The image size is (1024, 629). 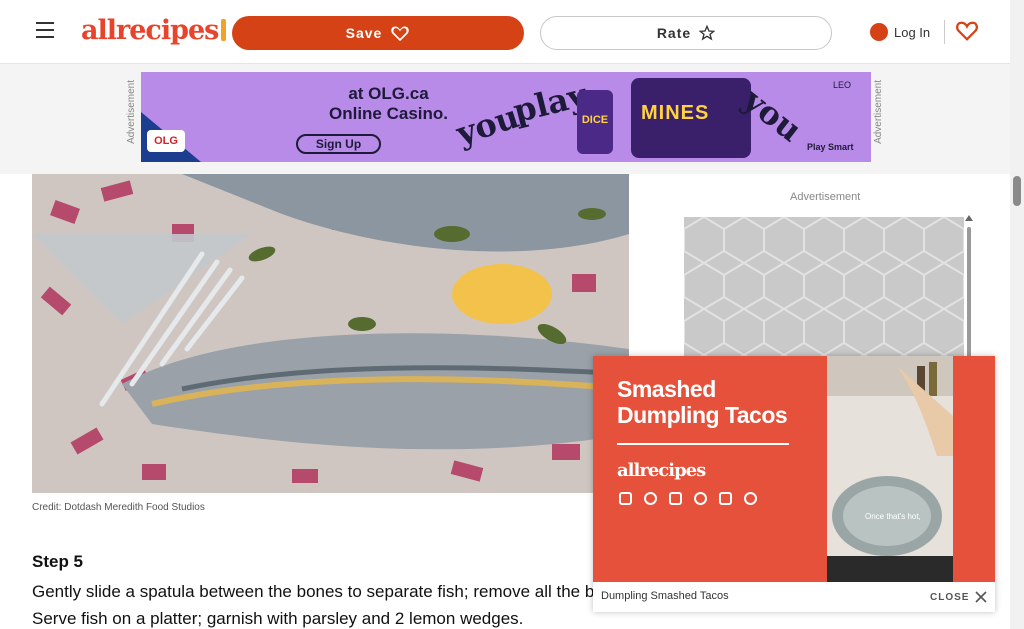 What do you see at coordinates (879, 32) in the screenshot?
I see `user-icon` at bounding box center [879, 32].